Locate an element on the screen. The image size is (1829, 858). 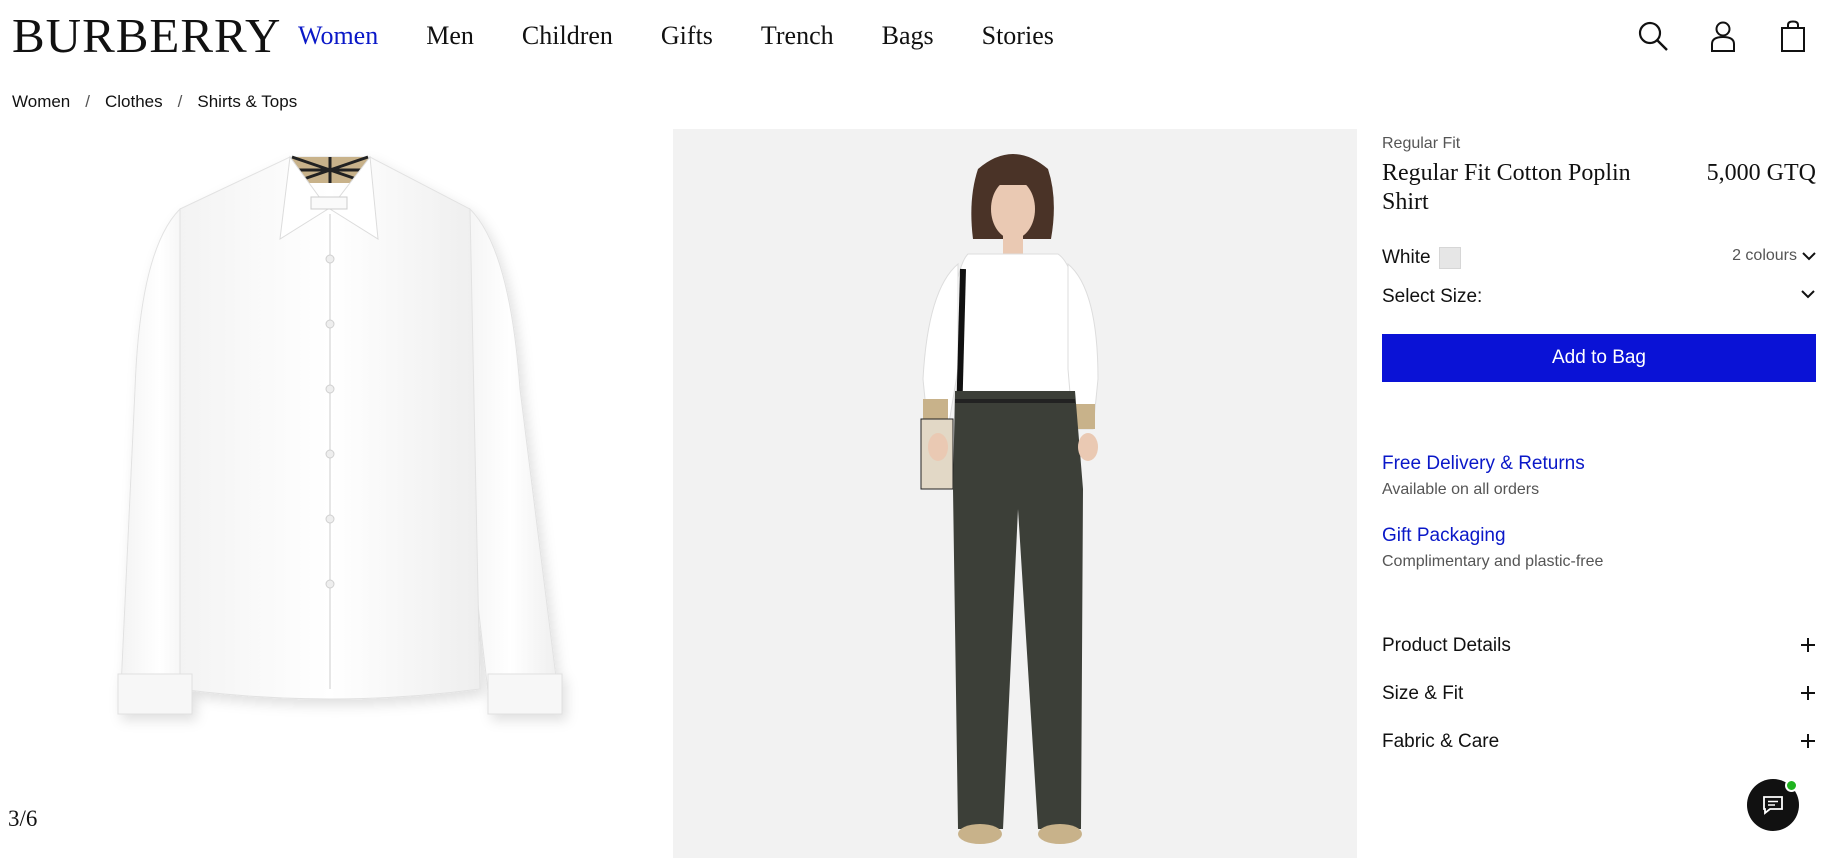
breadcrumb-shirts-tops: Shirts & Tops is located at coordinates (247, 102).